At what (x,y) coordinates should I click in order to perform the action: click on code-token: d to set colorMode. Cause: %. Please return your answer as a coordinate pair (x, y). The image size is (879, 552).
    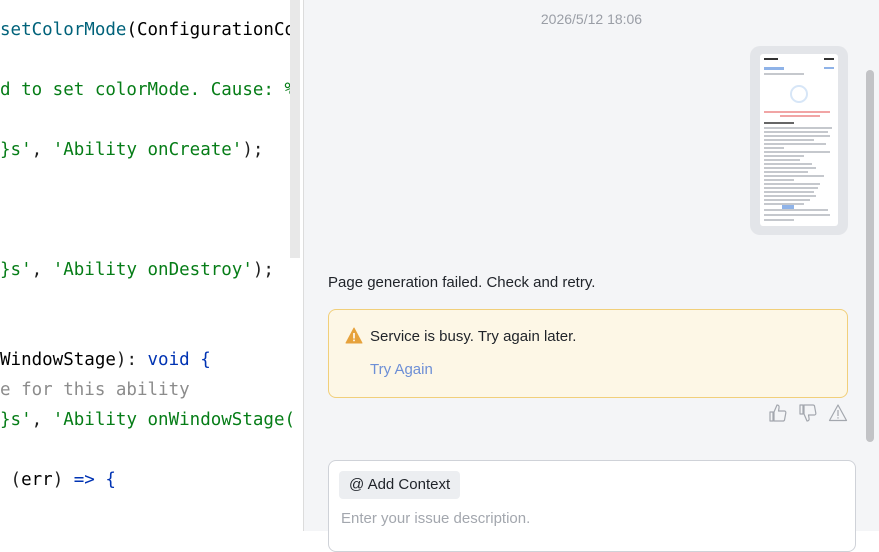
    Looking at the image, I should click on (148, 90).